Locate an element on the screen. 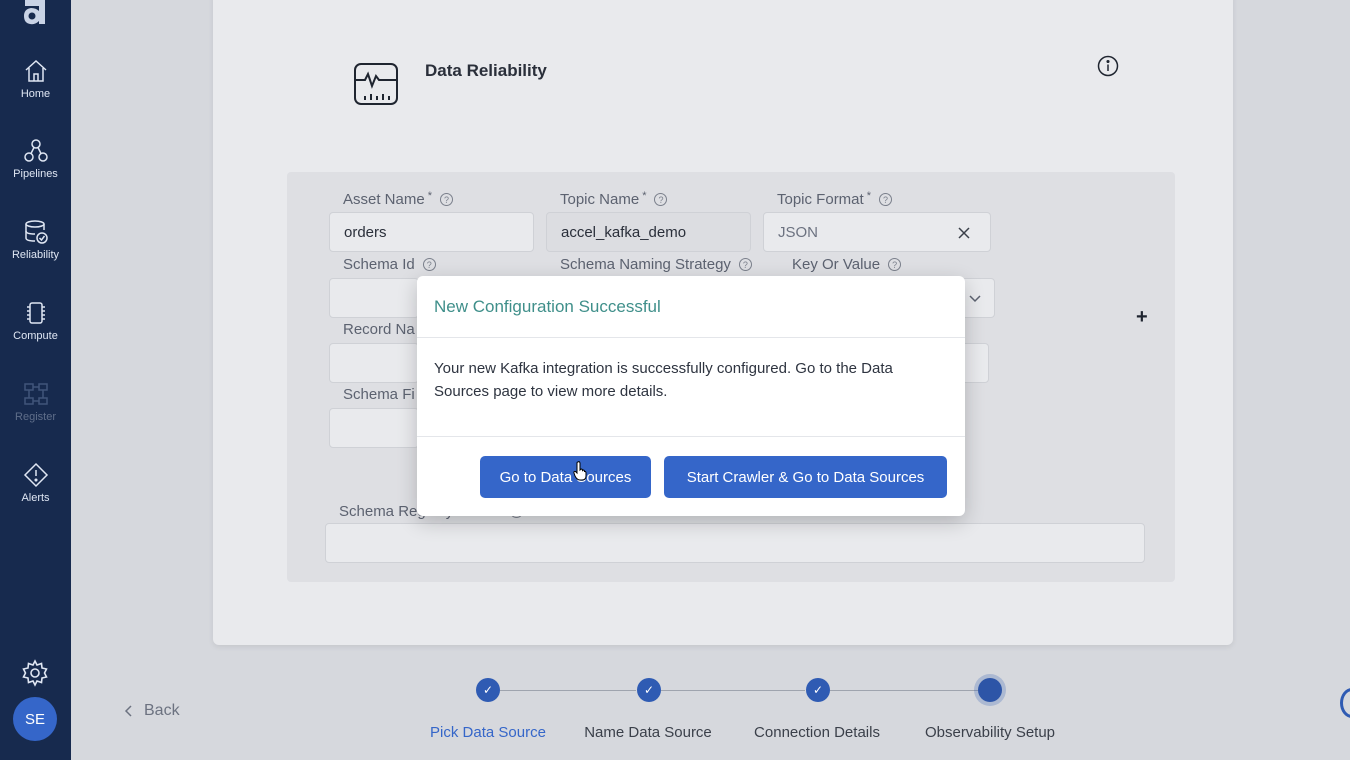 This screenshot has height=760, width=1350. sidebar-item-label: Home is located at coordinates (35, 94).